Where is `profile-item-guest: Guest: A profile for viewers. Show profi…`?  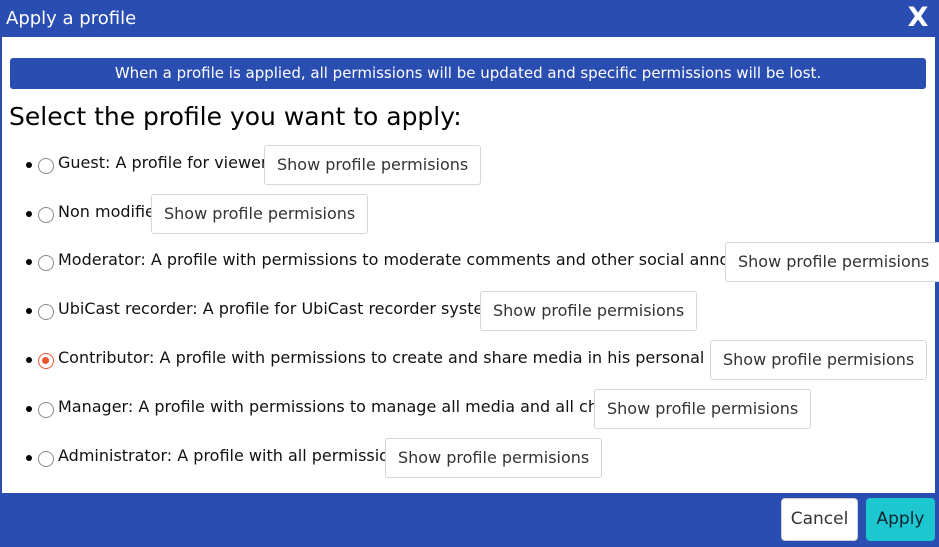
profile-item-guest: Guest: A profile for viewers. Show profi… is located at coordinates (468, 165).